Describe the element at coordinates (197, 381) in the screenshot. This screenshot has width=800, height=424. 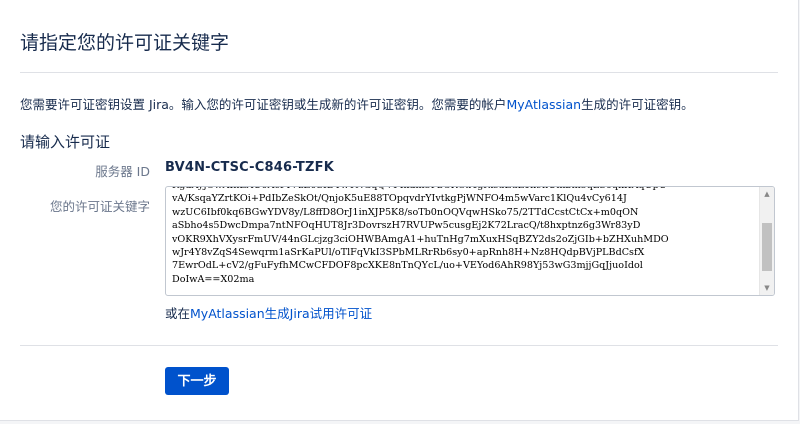
I see `next-button: 下一步` at that location.